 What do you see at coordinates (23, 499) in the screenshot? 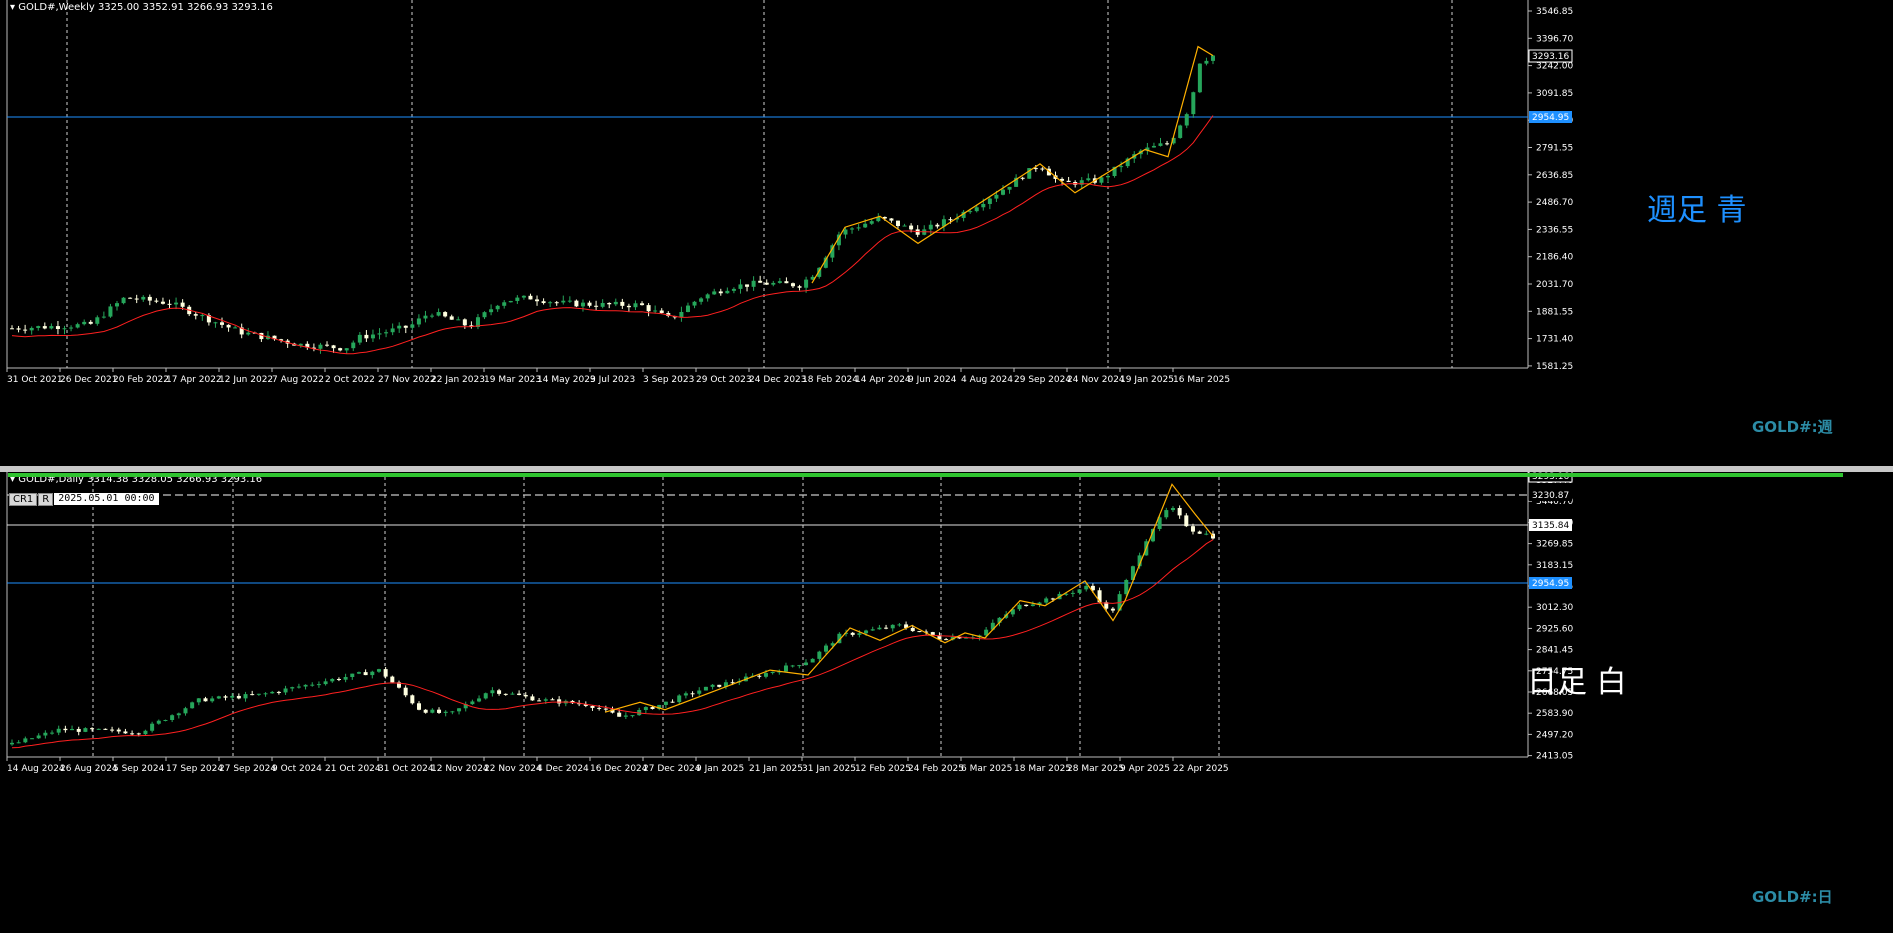
I see `cr1-button: CR1` at bounding box center [23, 499].